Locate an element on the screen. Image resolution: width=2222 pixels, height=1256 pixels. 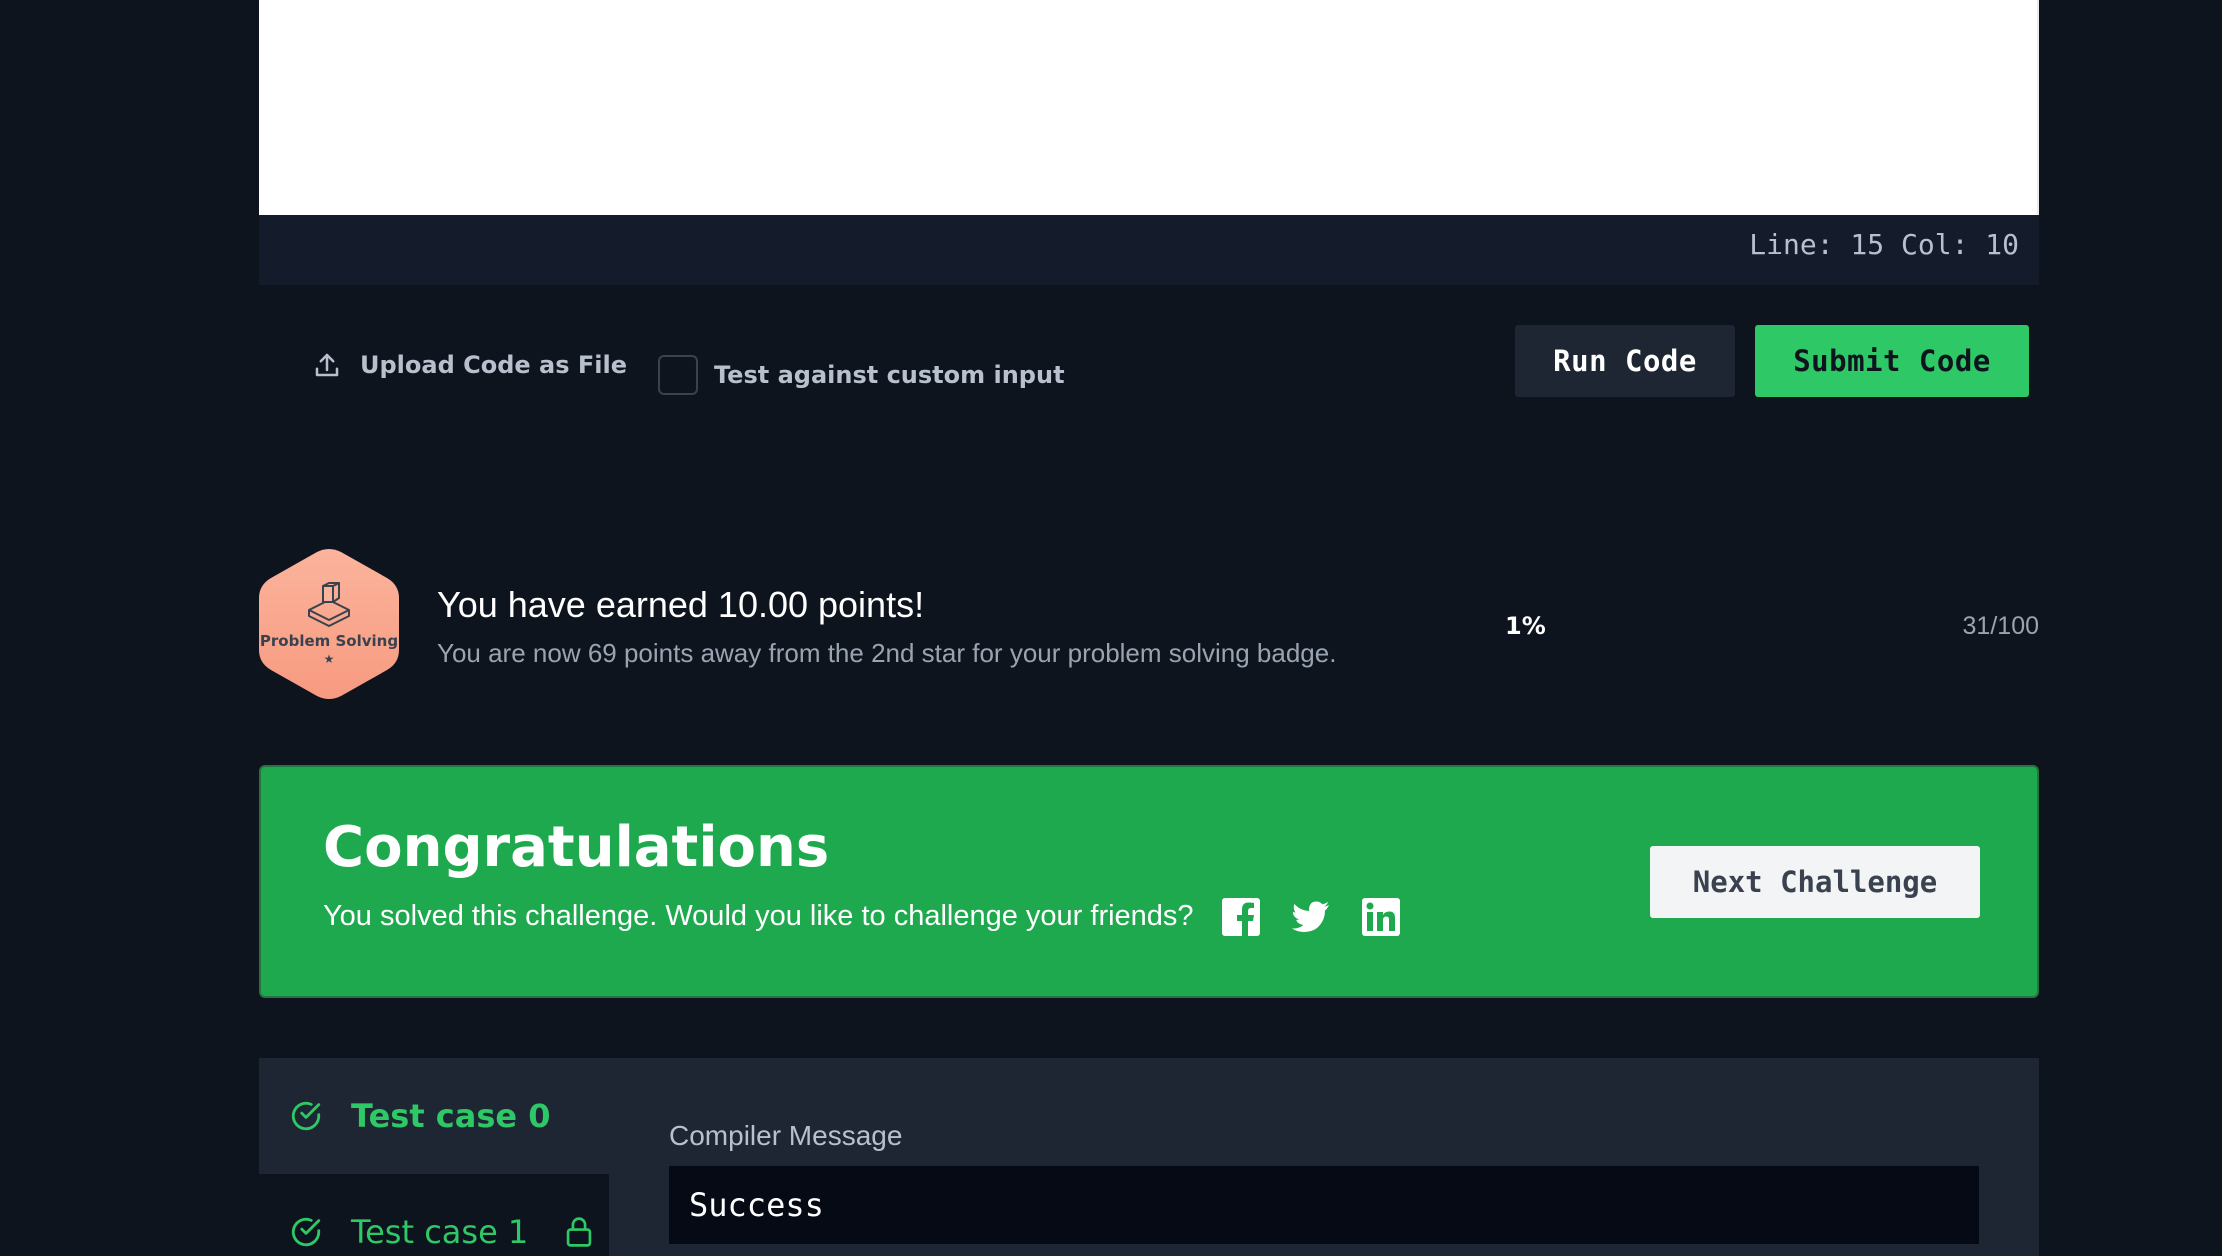
problem-solving-badge: Problem Solving ★ is located at coordinates (329, 624).